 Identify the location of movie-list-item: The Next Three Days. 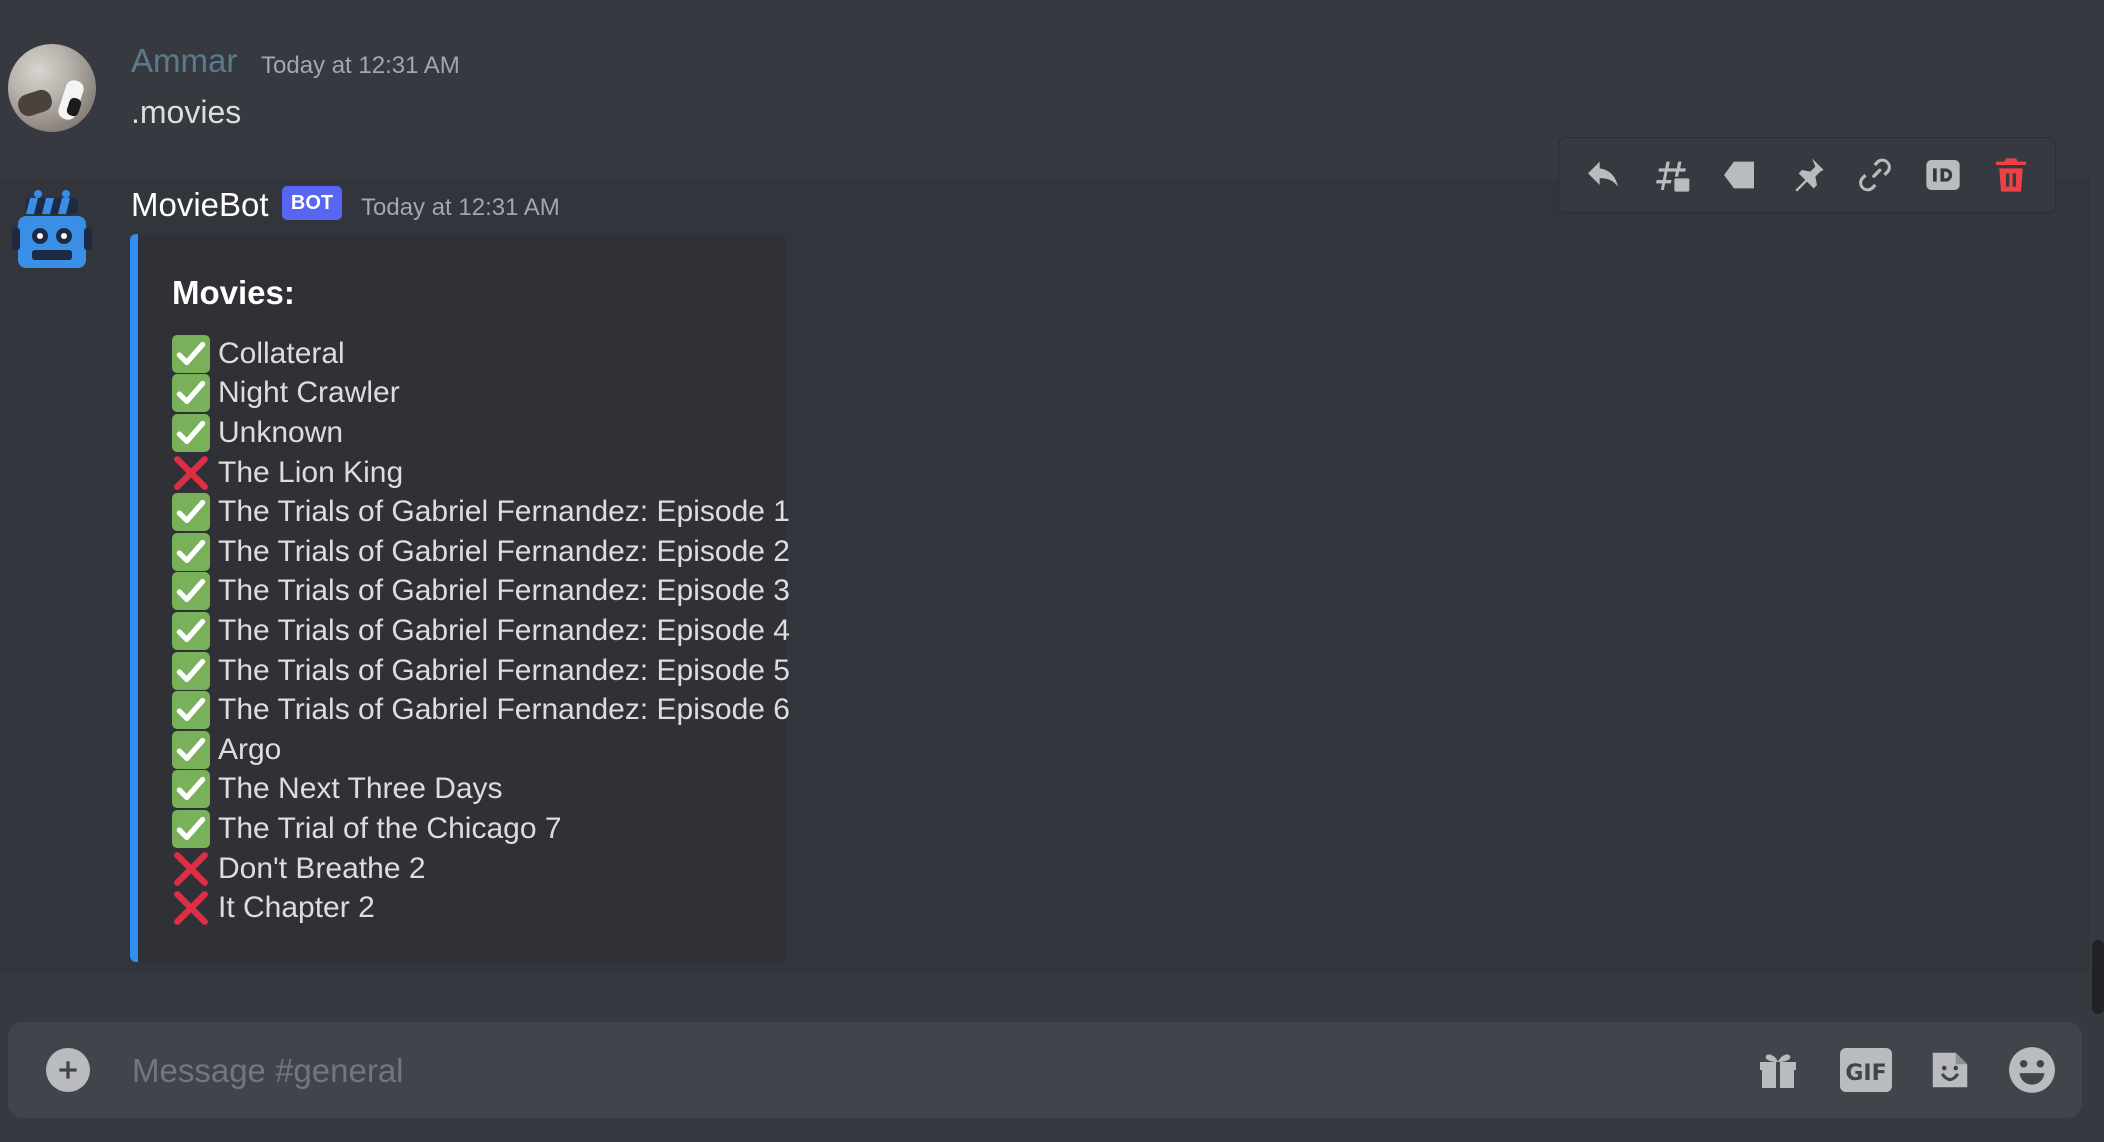
(481, 790).